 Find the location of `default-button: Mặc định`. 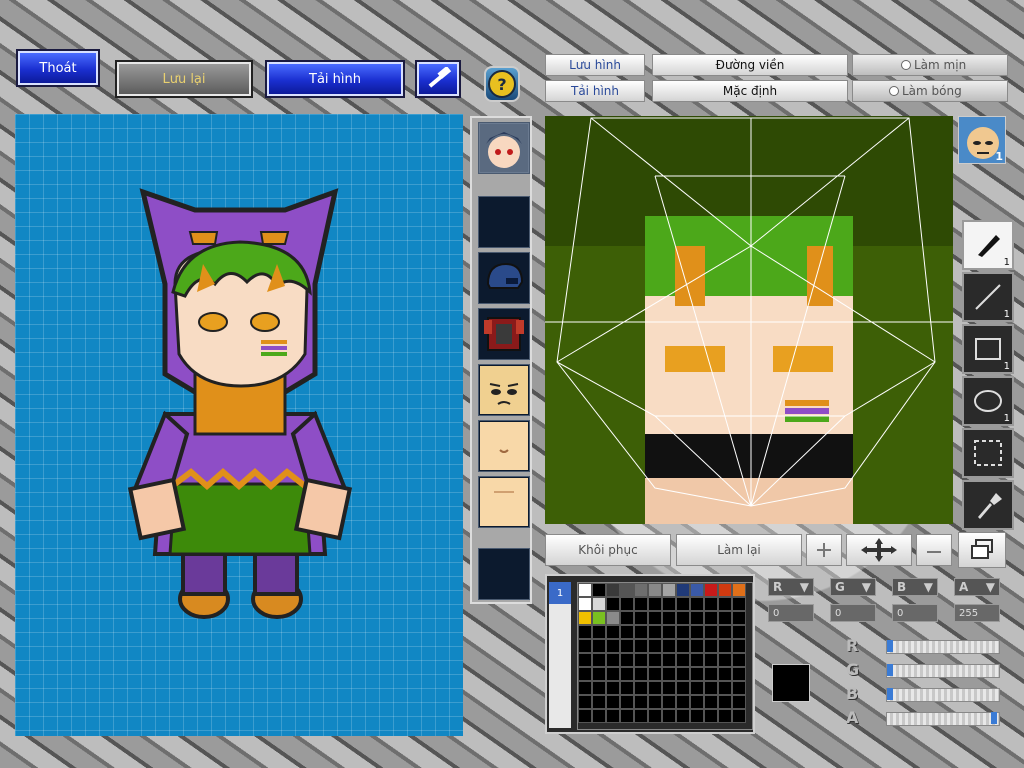

default-button: Mặc định is located at coordinates (750, 91).